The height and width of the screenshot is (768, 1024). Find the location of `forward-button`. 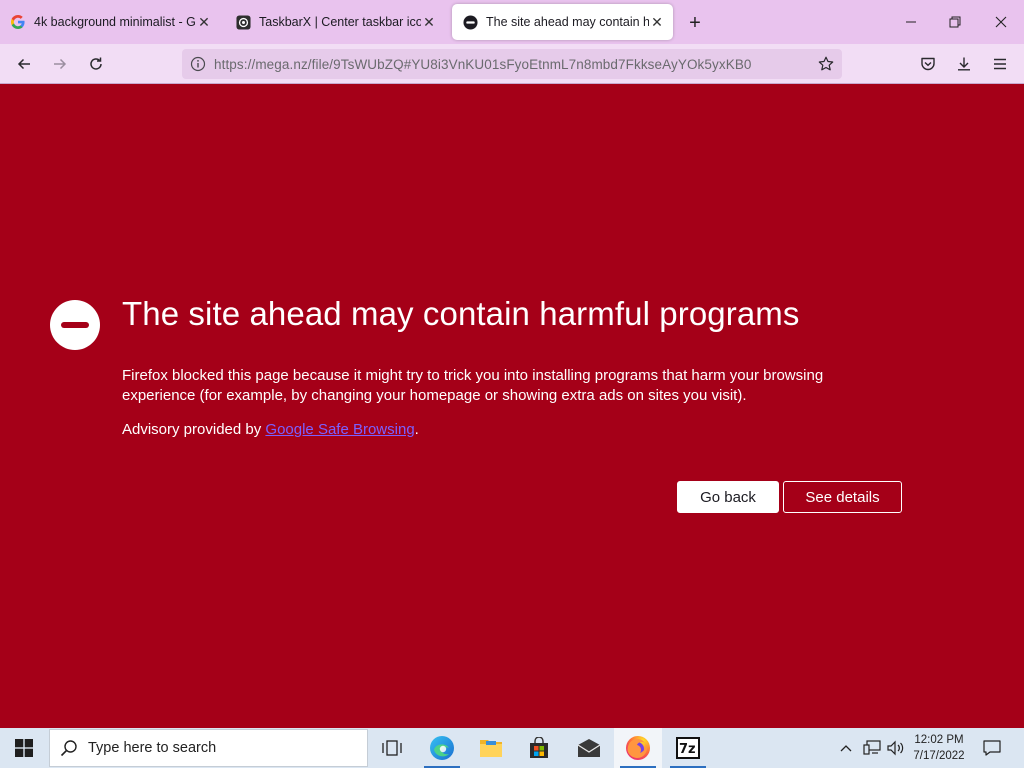

forward-button is located at coordinates (60, 64).